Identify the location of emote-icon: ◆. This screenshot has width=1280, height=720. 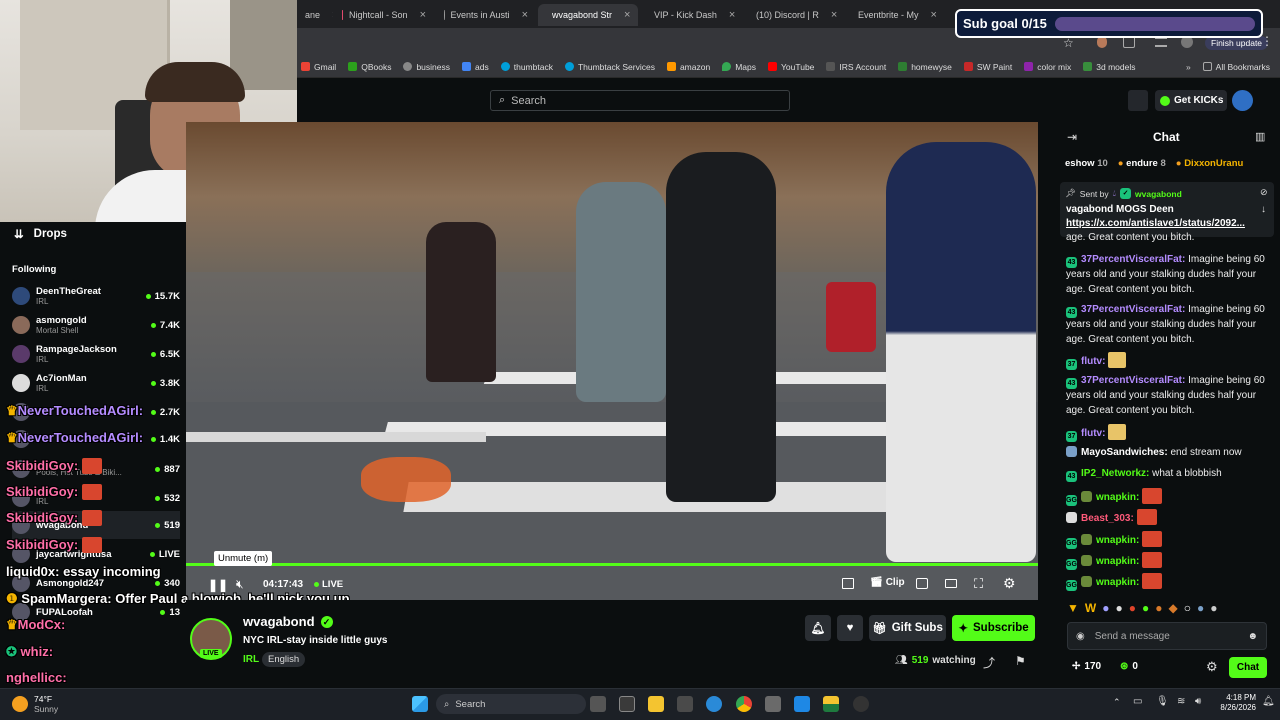
(1172, 608).